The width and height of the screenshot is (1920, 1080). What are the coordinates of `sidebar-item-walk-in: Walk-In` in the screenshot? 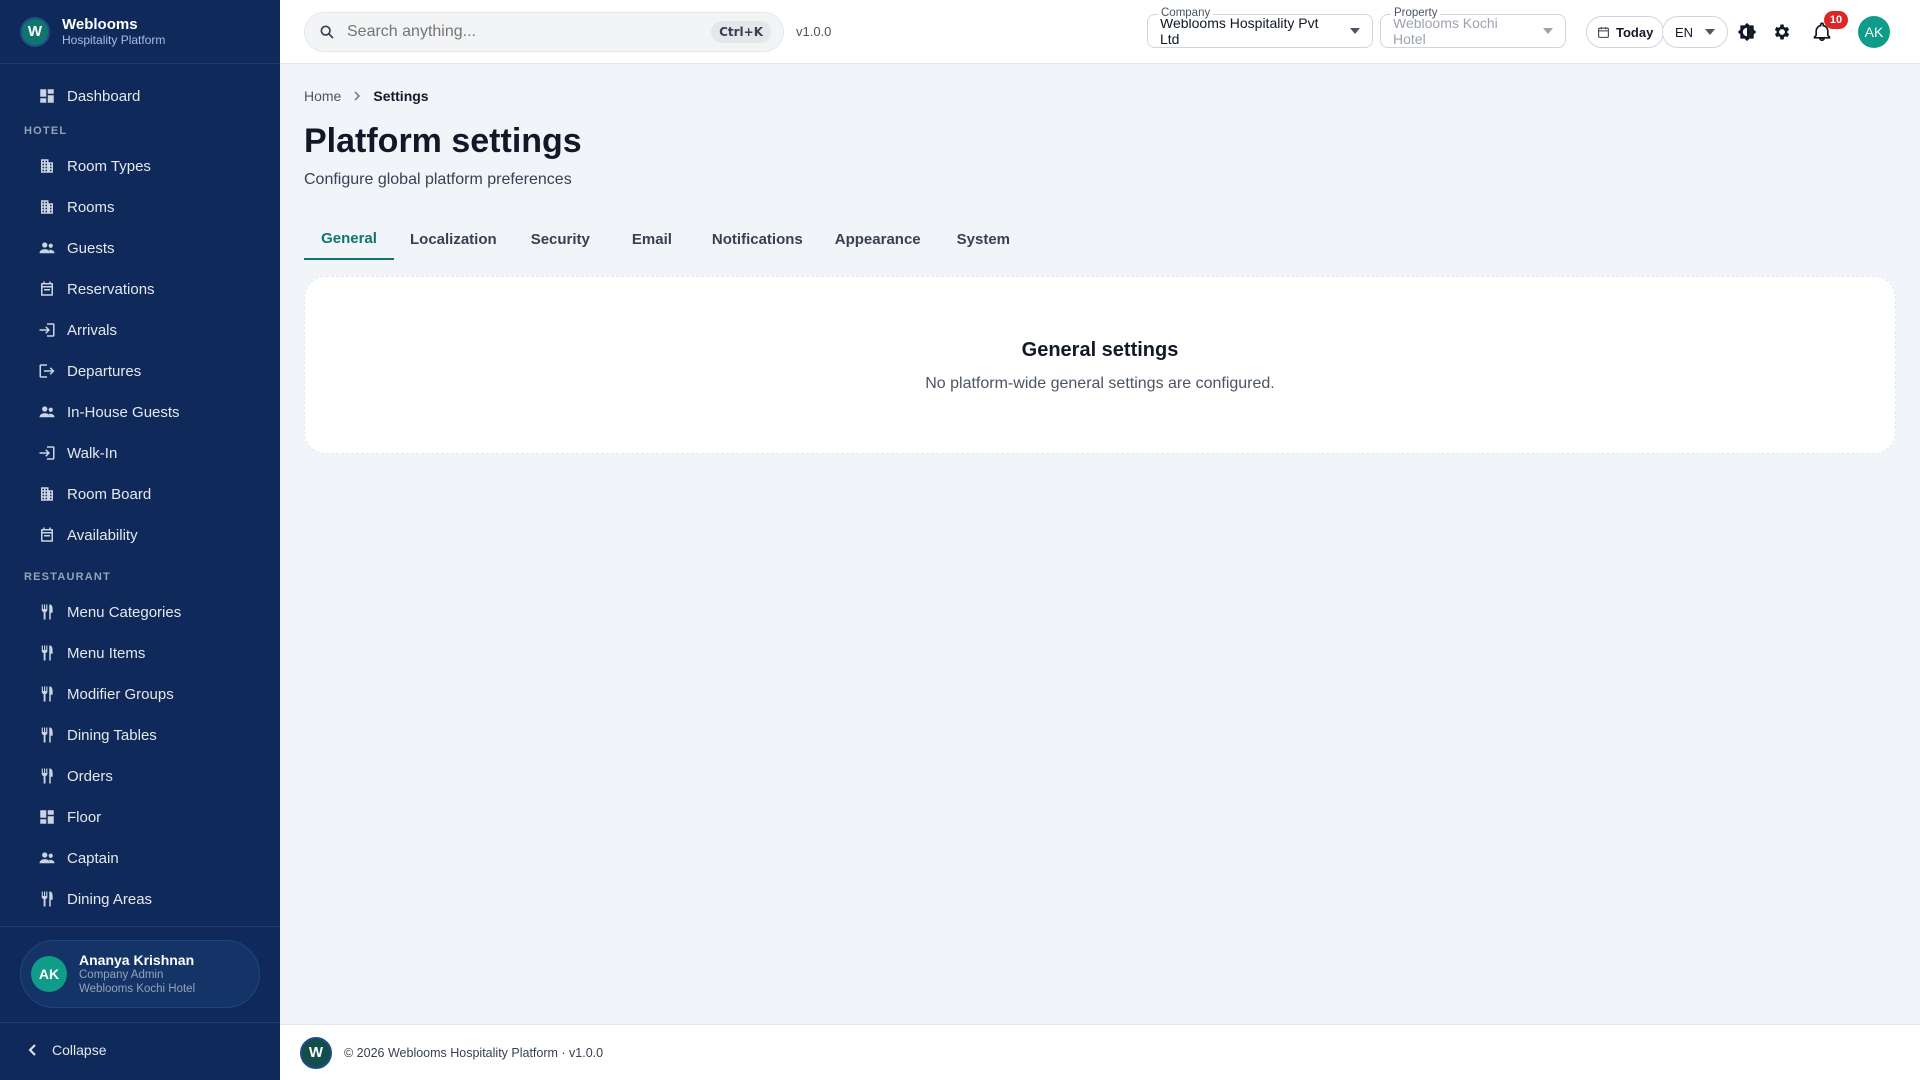 It's located at (77, 453).